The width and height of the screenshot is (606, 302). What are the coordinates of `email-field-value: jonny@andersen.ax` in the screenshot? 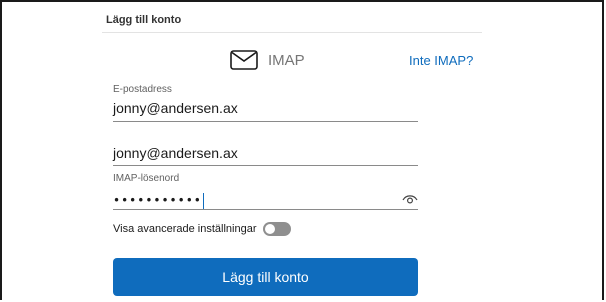 It's located at (175, 108).